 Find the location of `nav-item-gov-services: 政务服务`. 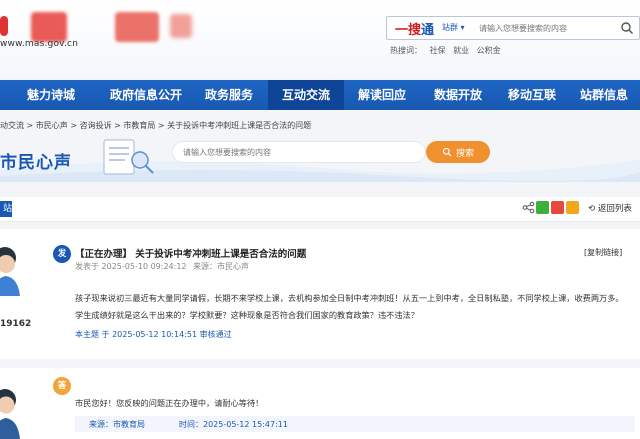

nav-item-gov-services: 政务服务 is located at coordinates (229, 95).